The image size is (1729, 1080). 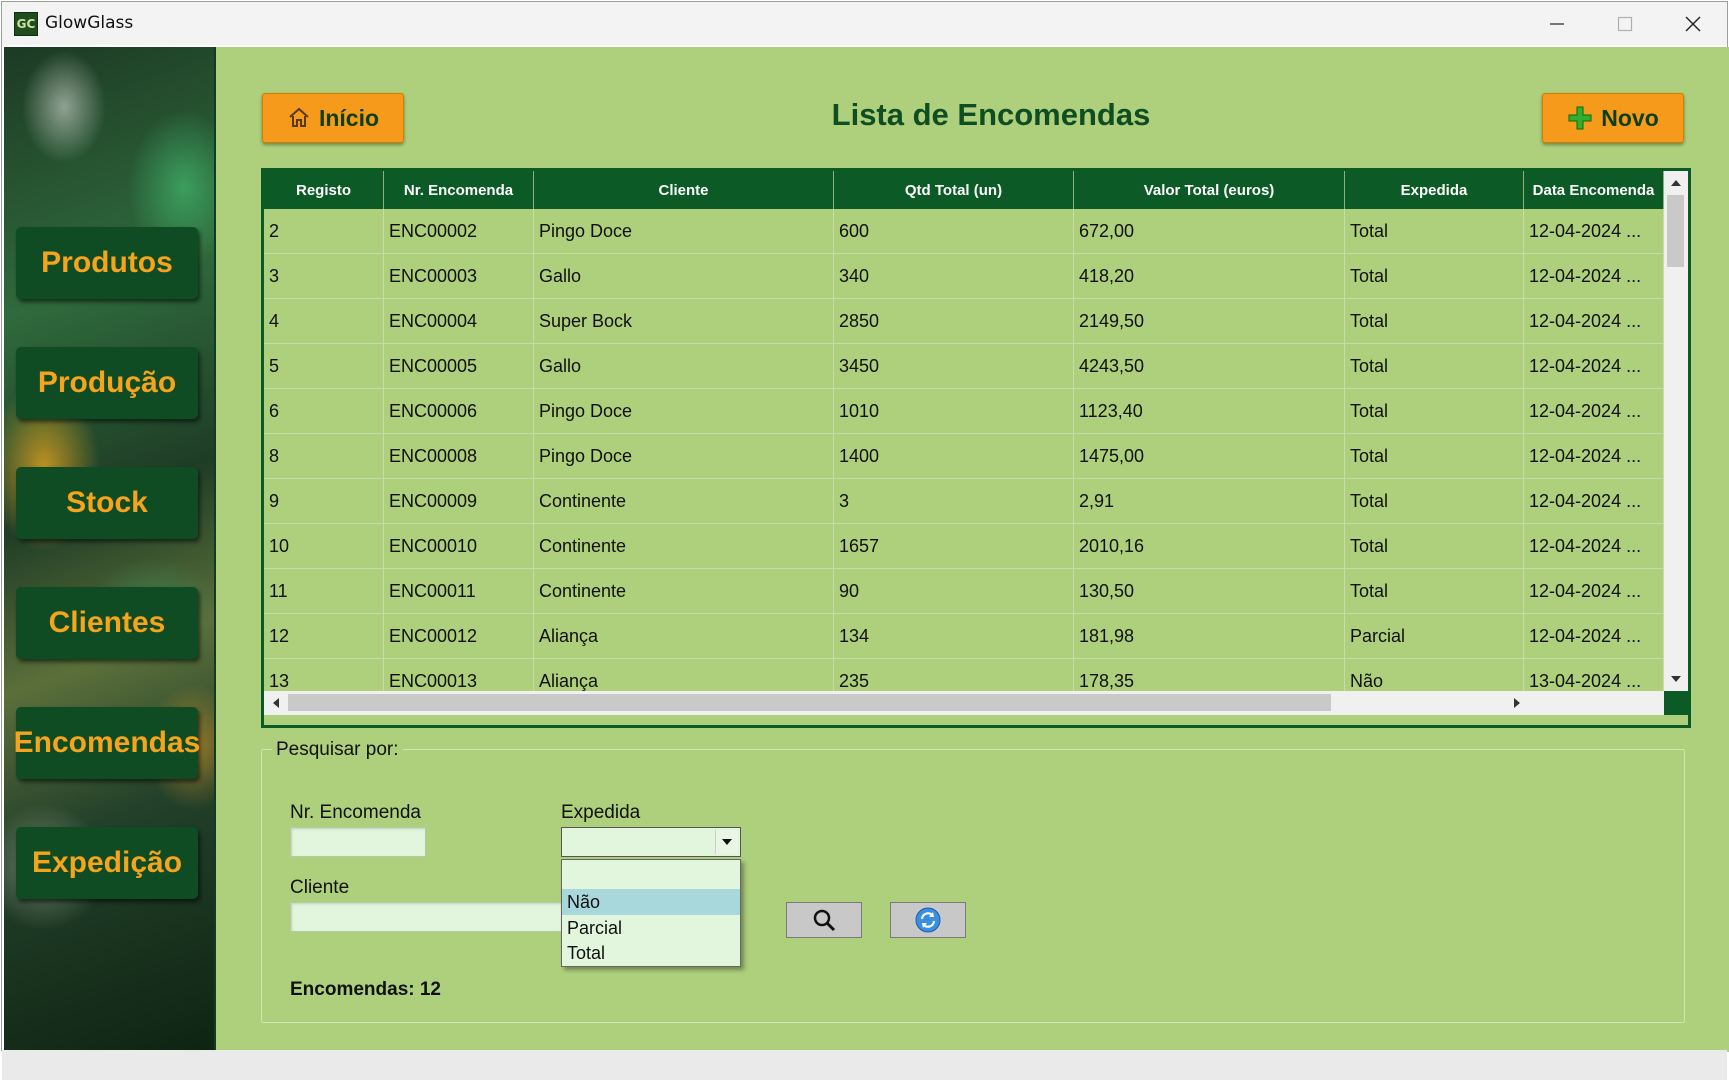 I want to click on maximize-button, so click(x=1625, y=23).